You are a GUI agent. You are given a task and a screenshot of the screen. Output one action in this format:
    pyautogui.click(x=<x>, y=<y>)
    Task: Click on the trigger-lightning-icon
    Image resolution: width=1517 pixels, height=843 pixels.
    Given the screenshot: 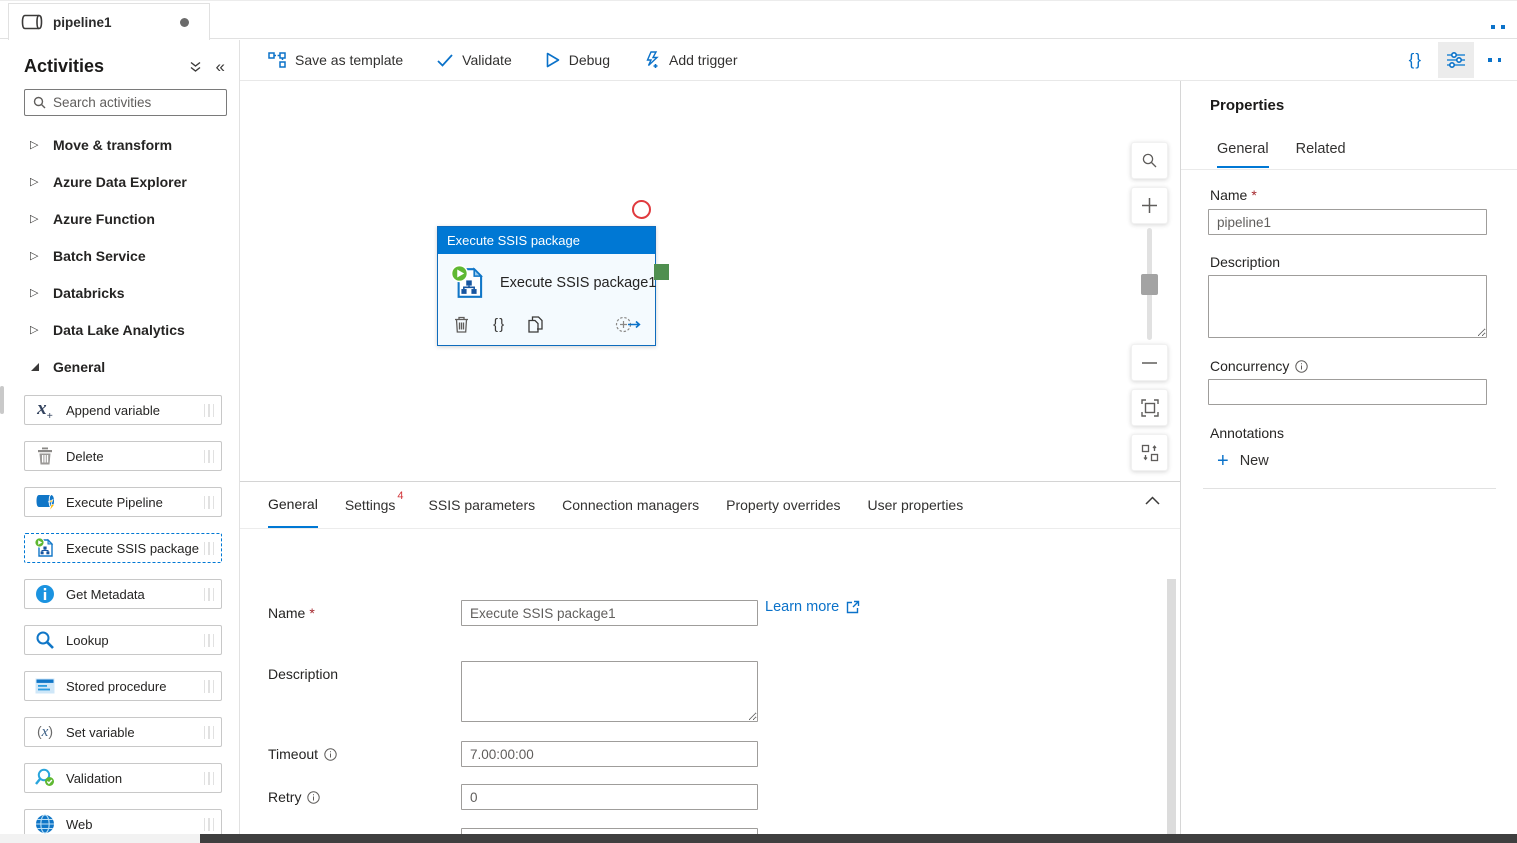 What is the action you would take?
    pyautogui.click(x=652, y=60)
    